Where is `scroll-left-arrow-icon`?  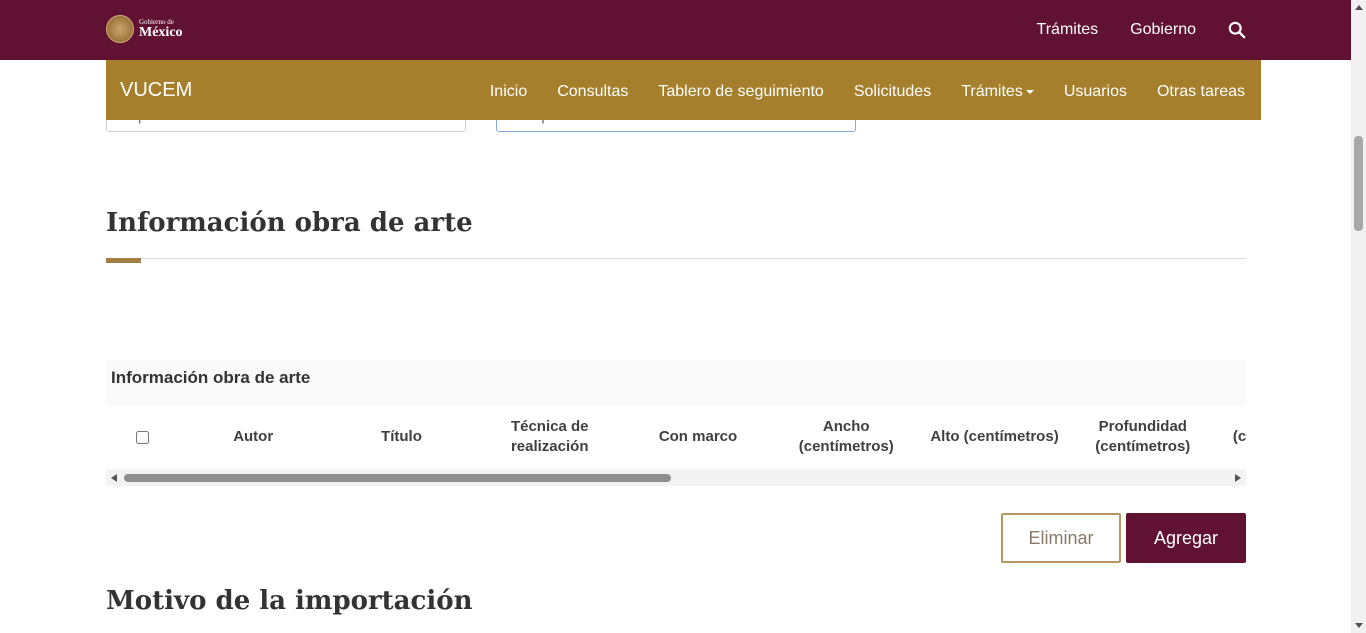
scroll-left-arrow-icon is located at coordinates (114, 478).